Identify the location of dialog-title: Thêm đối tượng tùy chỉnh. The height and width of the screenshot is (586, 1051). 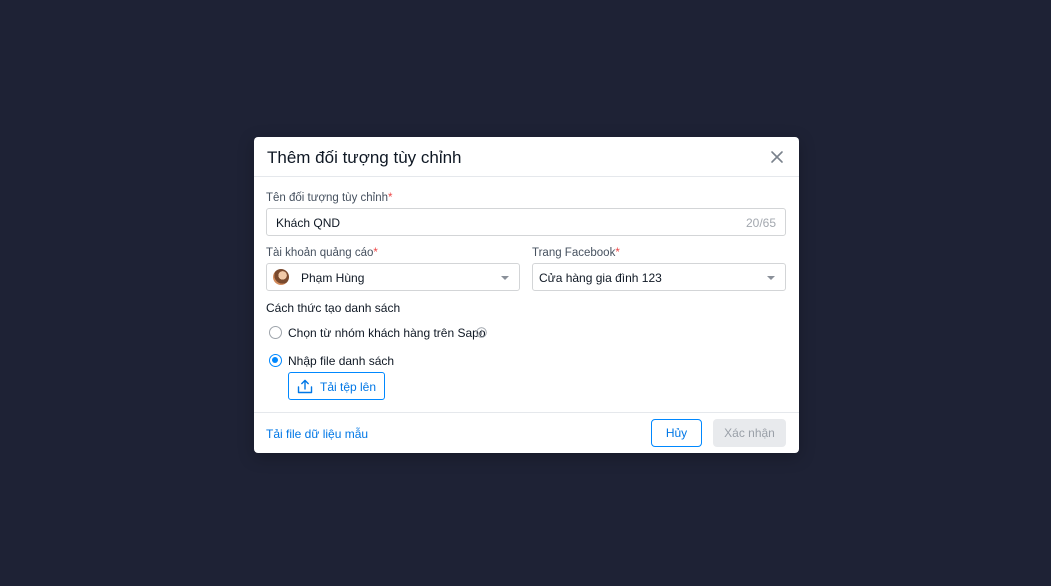
(364, 157).